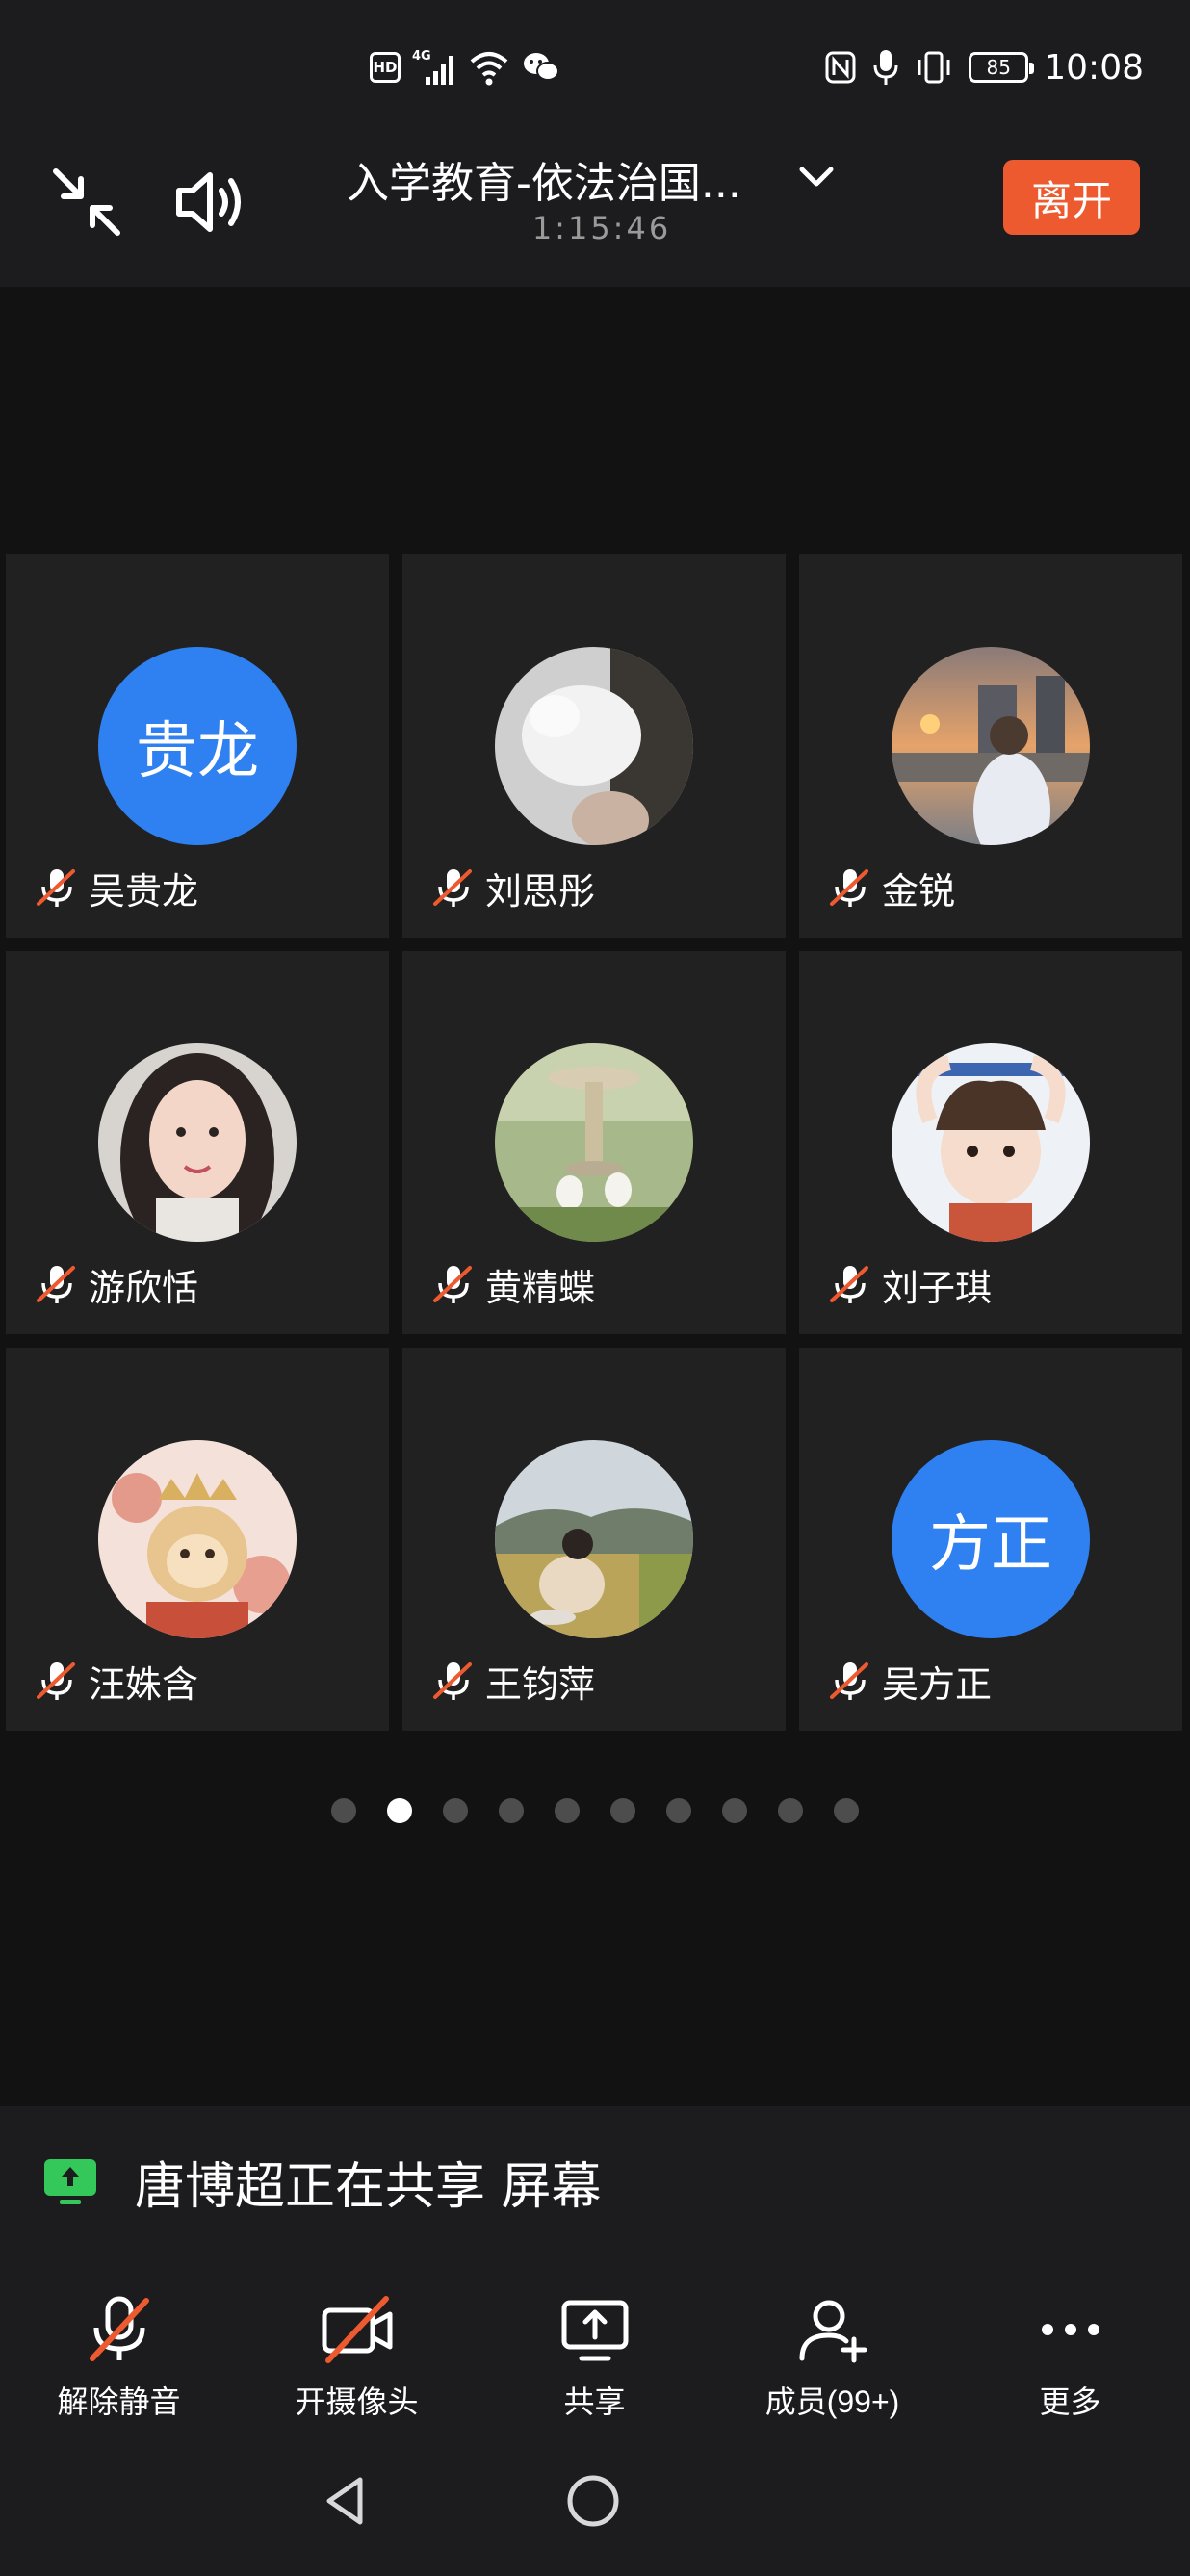 The width and height of the screenshot is (1190, 2576). What do you see at coordinates (601, 228) in the screenshot?
I see `meeting-timer: 1:15:46` at bounding box center [601, 228].